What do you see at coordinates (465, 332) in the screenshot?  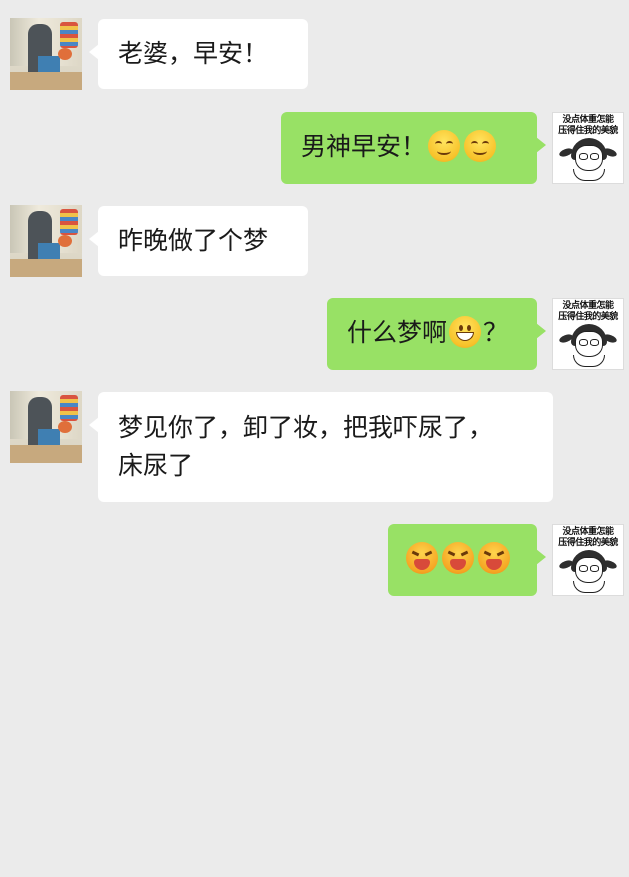 I see `grin-icon` at bounding box center [465, 332].